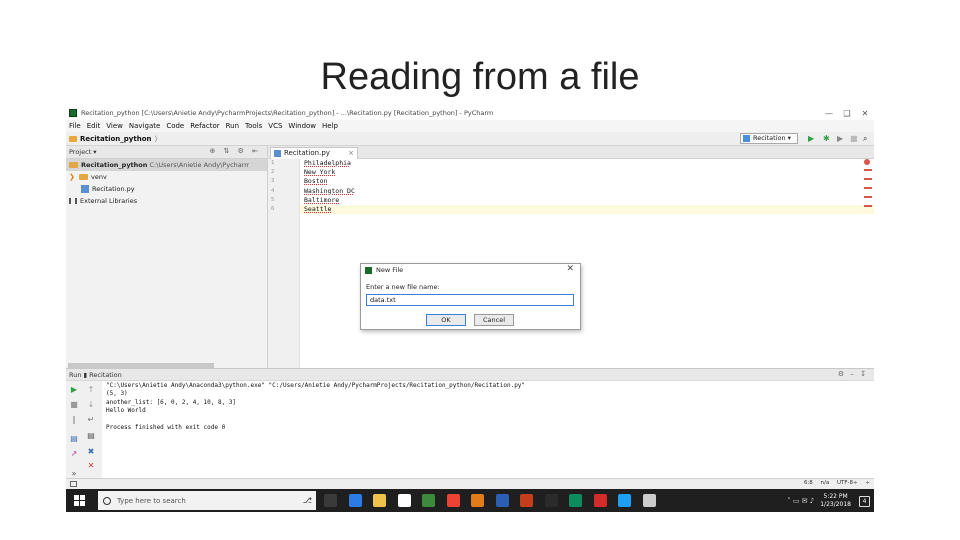 This screenshot has width=960, height=540. I want to click on scroll-down-icon: ↓, so click(91, 405).